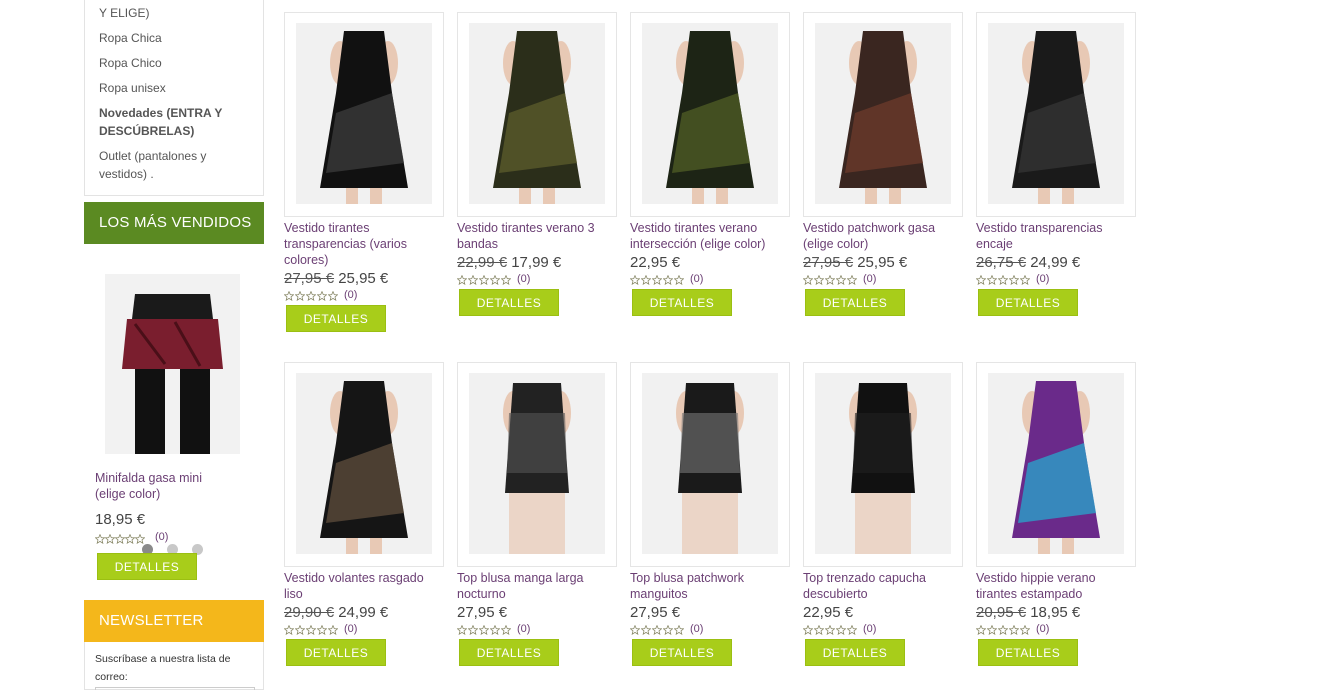  Describe the element at coordinates (174, 13) in the screenshot. I see `category-link: Y ELIGE)` at that location.